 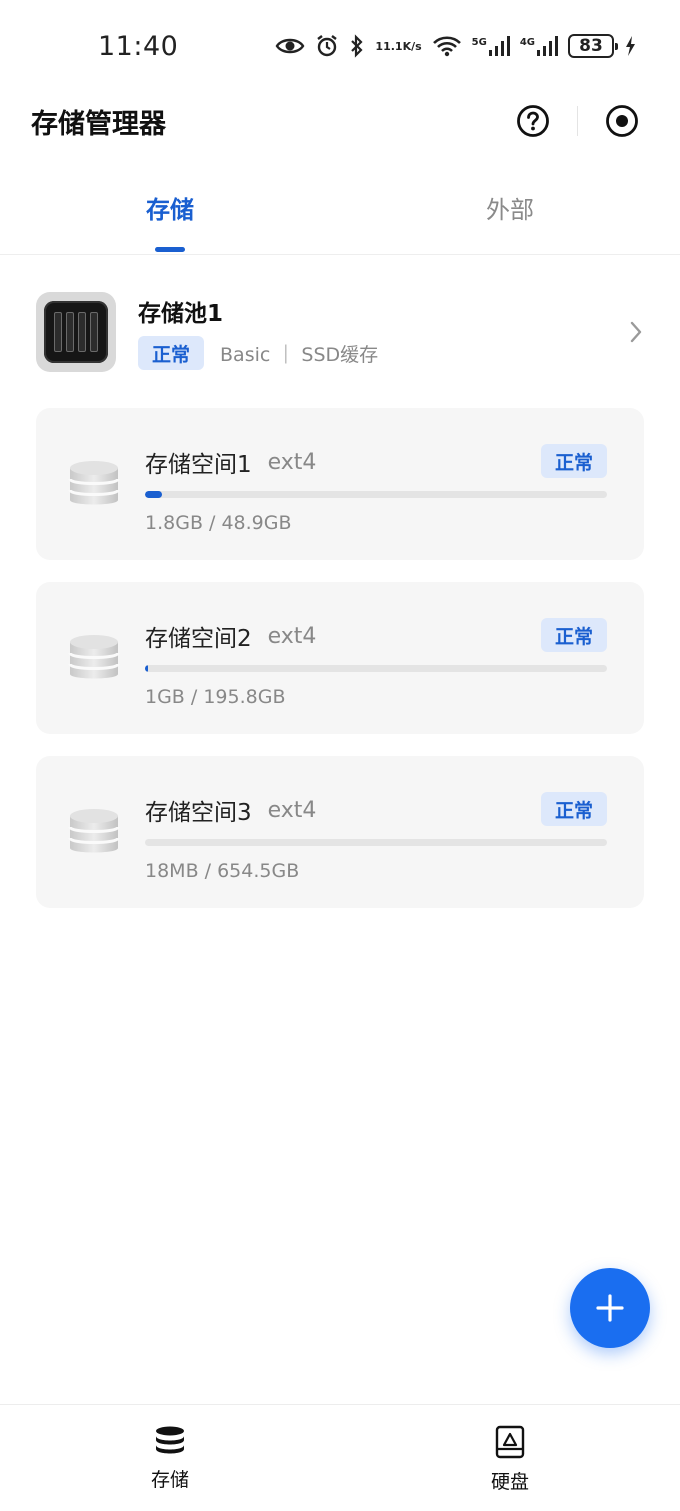 I want to click on tab-external: 外部, so click(x=510, y=212).